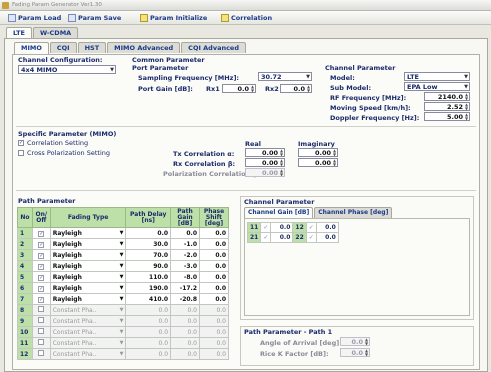  Describe the element at coordinates (185, 277) in the screenshot. I see `path-gain-cell: -8.0` at that location.